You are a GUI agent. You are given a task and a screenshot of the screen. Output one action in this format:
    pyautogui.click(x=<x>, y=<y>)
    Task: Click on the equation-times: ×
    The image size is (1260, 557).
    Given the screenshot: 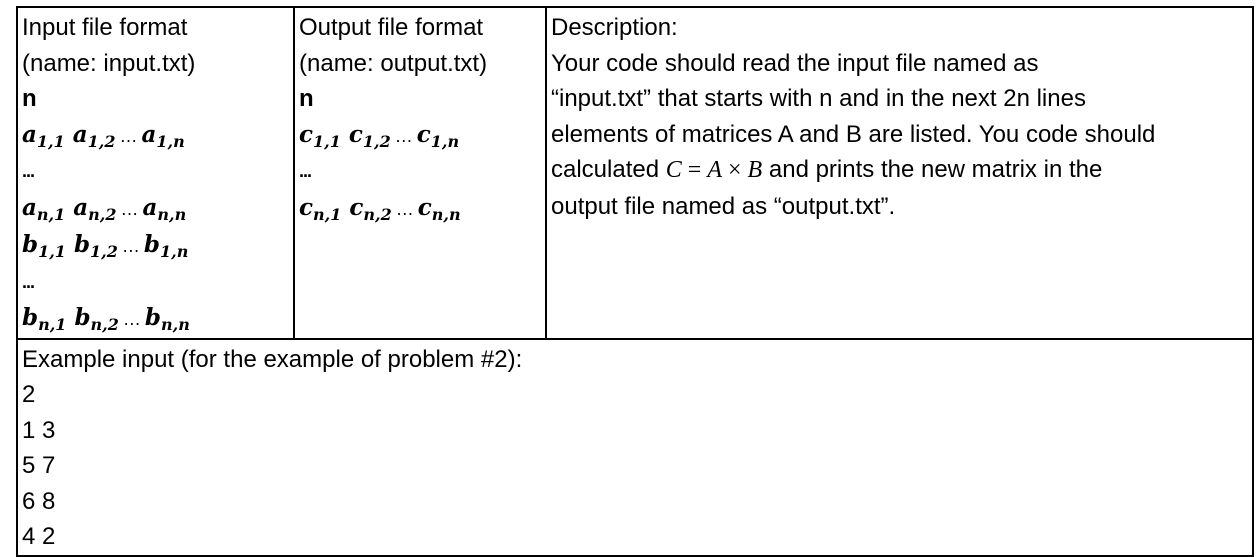 What is the action you would take?
    pyautogui.click(x=734, y=170)
    